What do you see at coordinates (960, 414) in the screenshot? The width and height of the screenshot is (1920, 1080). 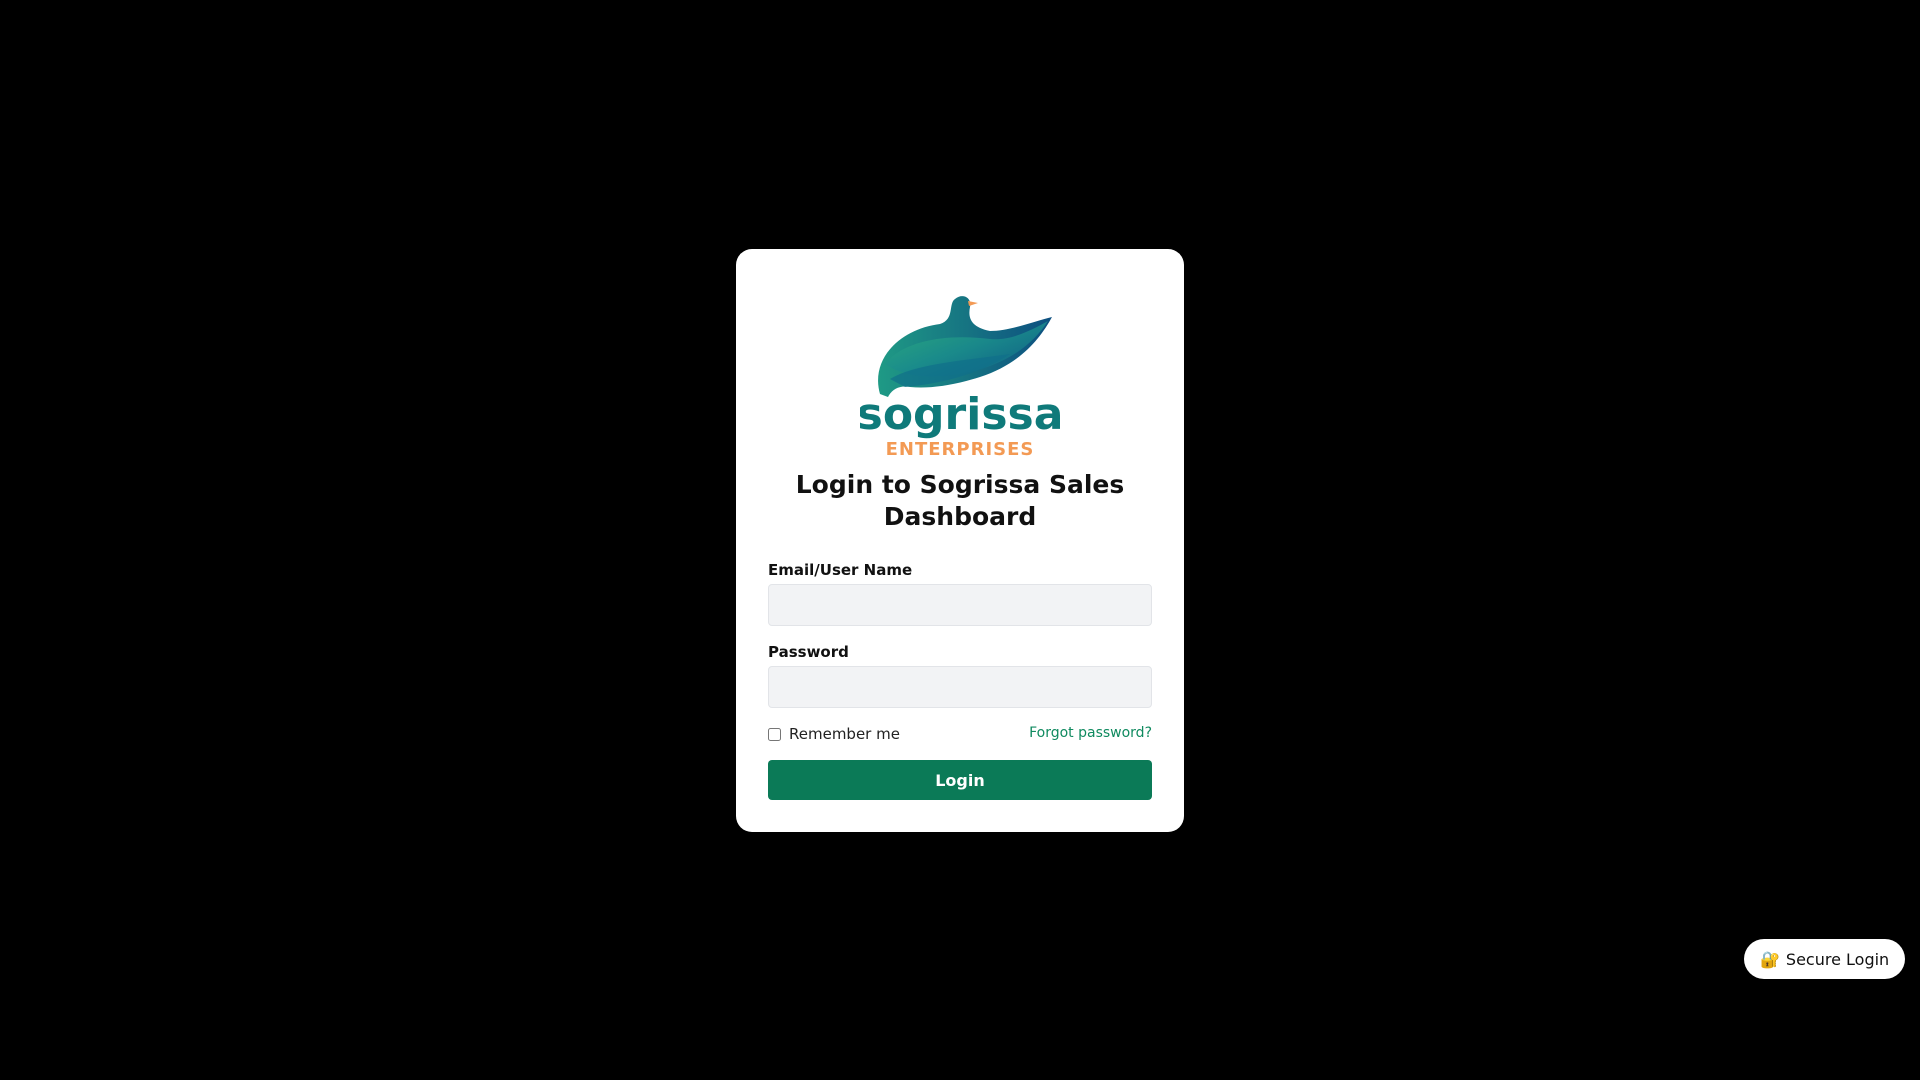 I see `brand-wordmark: sogrissa` at bounding box center [960, 414].